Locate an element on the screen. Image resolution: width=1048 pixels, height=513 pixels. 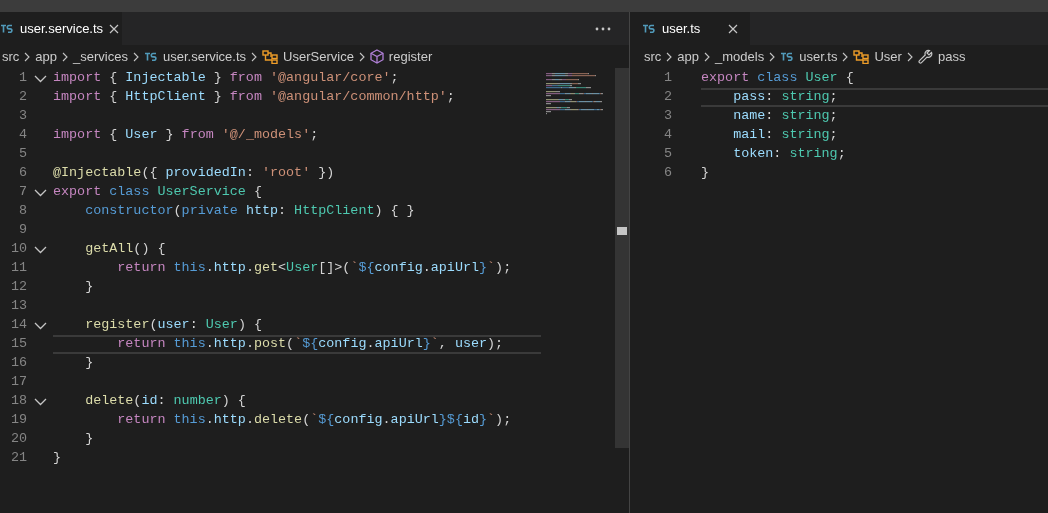
scrollbar-cursor-marker is located at coordinates (622, 231).